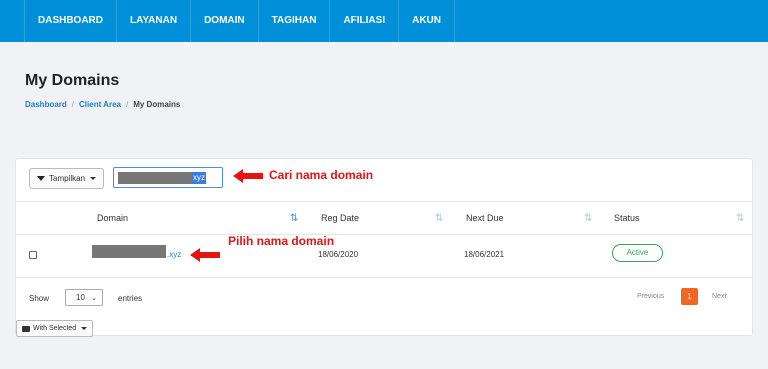 The height and width of the screenshot is (369, 768). What do you see at coordinates (70, 21) in the screenshot?
I see `nav-item-dashboard: DASHBOARD` at bounding box center [70, 21].